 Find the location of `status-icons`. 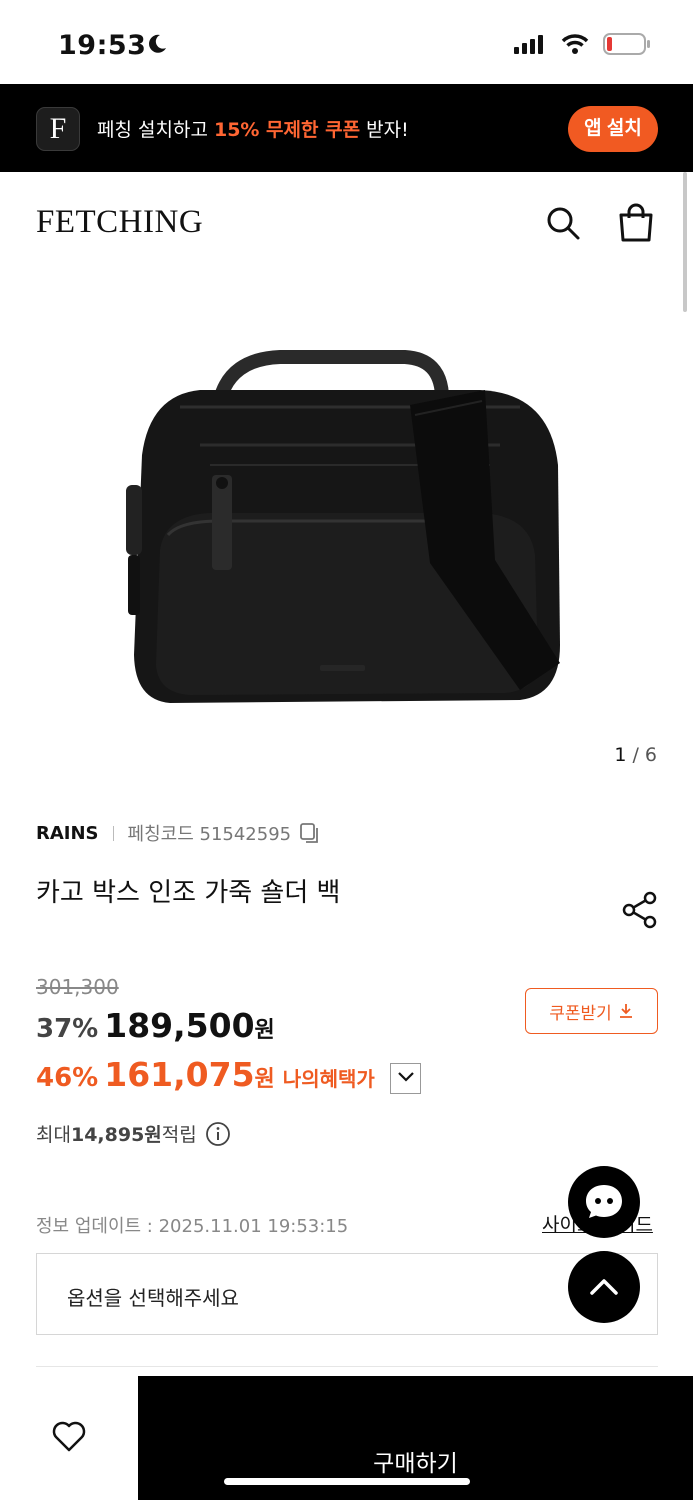

status-icons is located at coordinates (582, 44).